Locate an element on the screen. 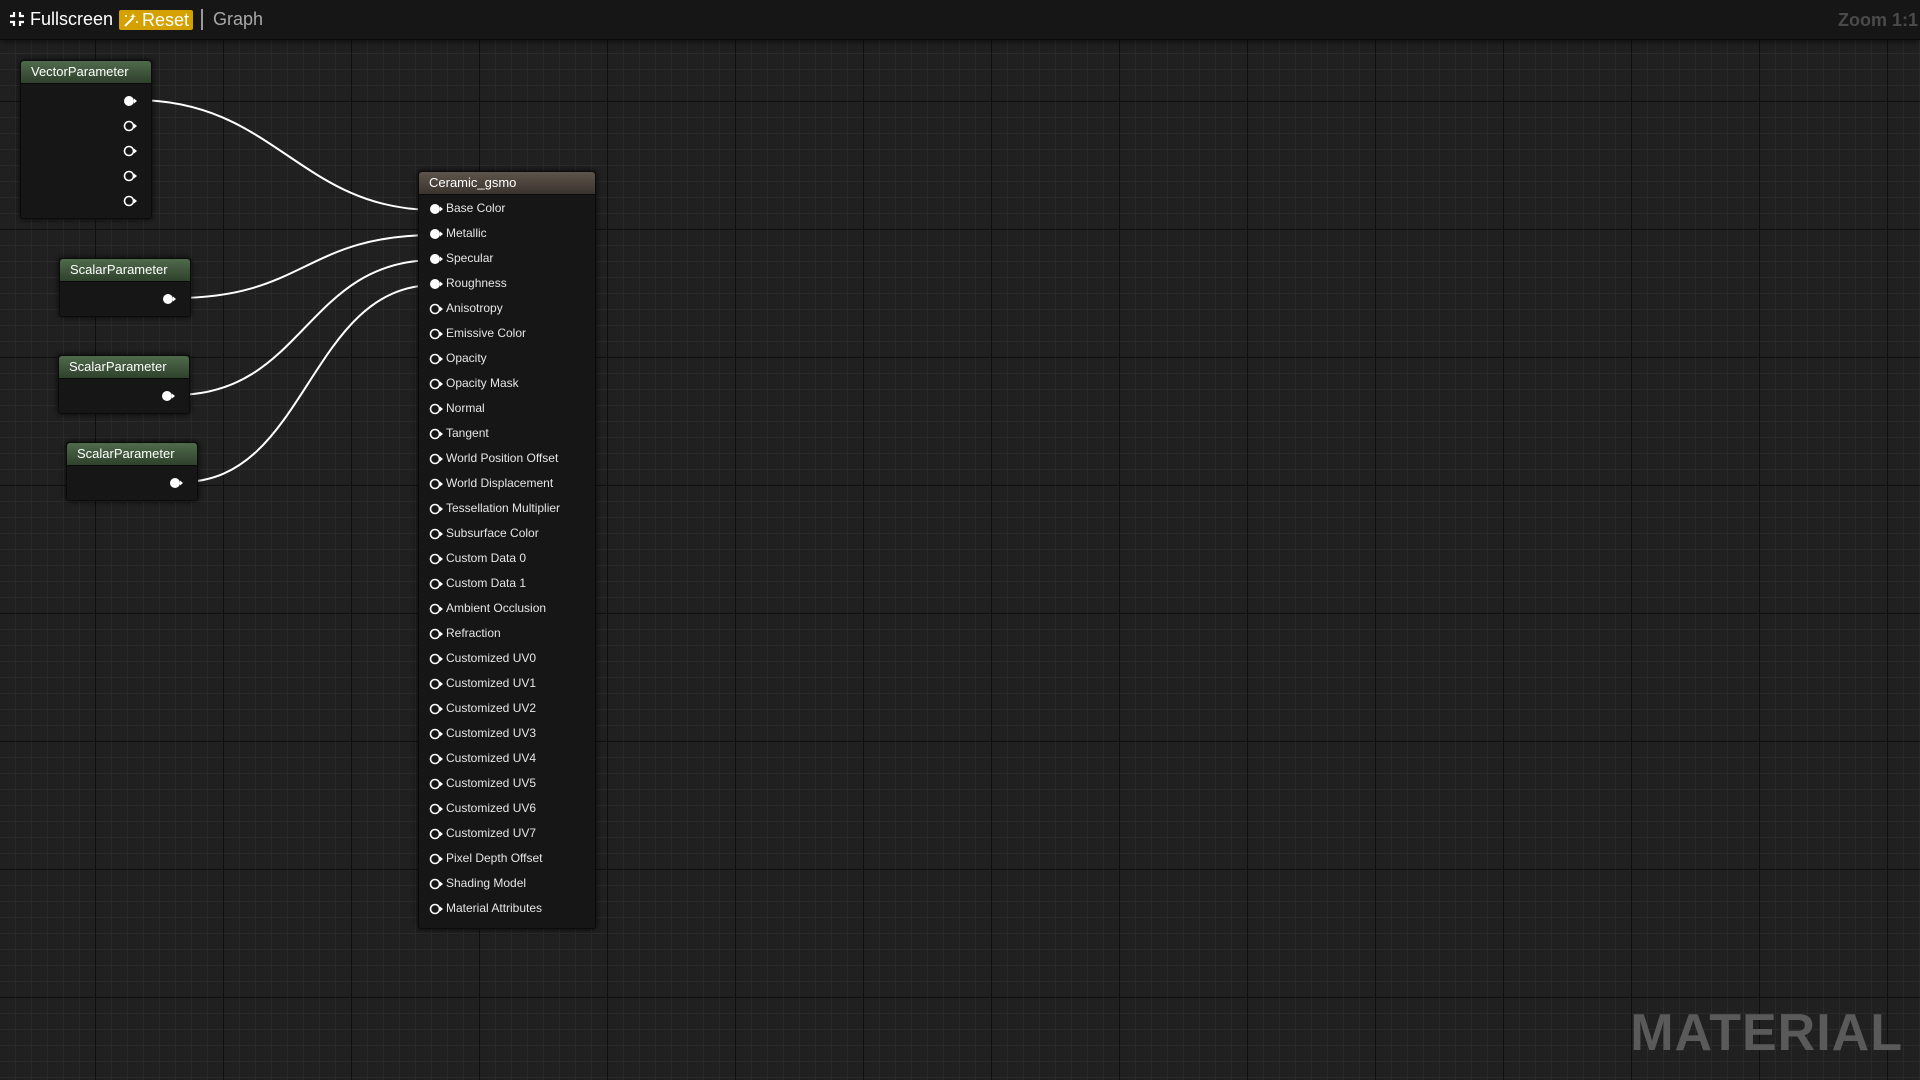  material-input-row: Material Attributes is located at coordinates (507, 908).